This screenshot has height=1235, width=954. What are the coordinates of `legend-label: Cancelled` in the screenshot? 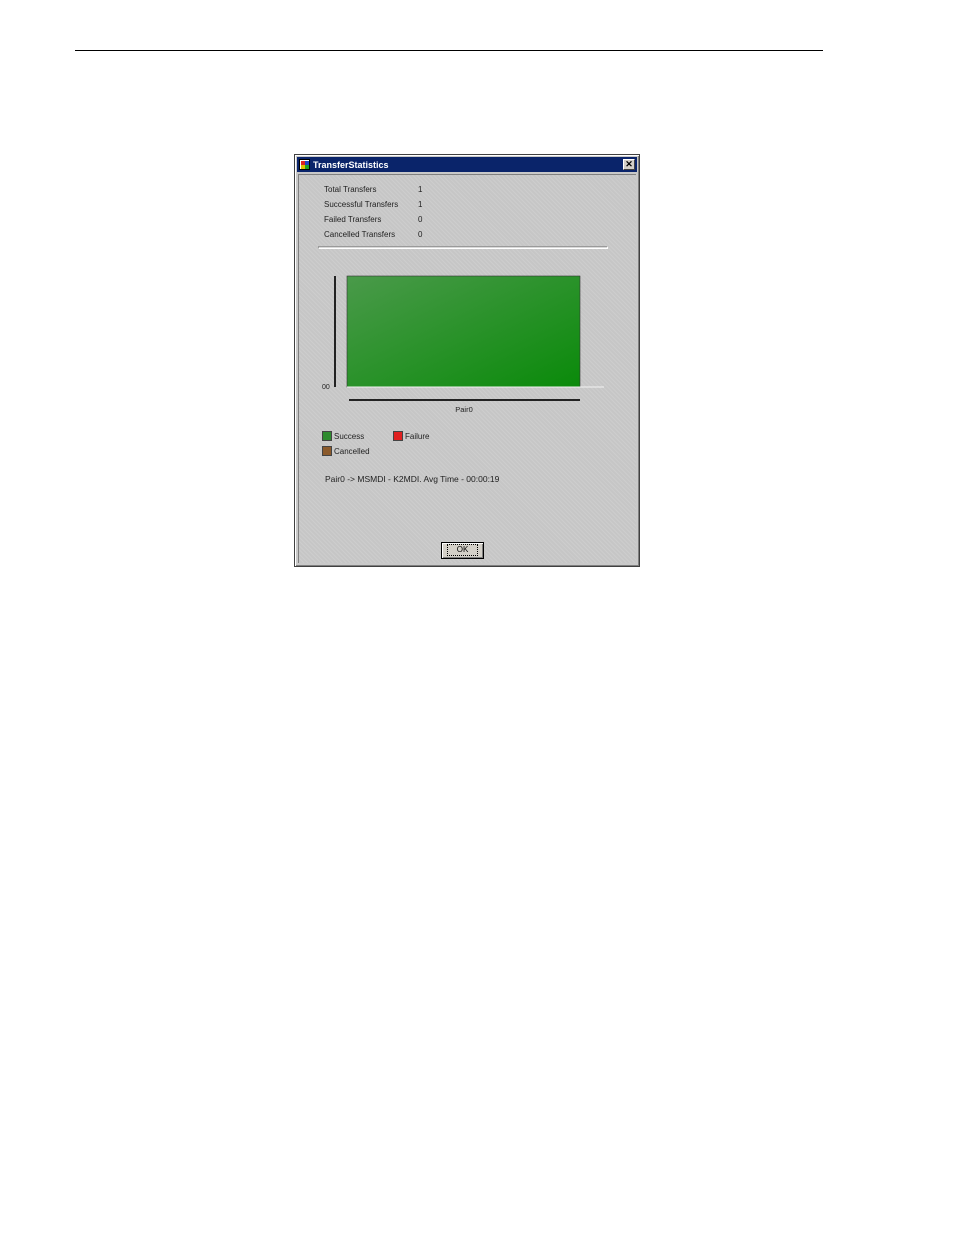 It's located at (352, 451).